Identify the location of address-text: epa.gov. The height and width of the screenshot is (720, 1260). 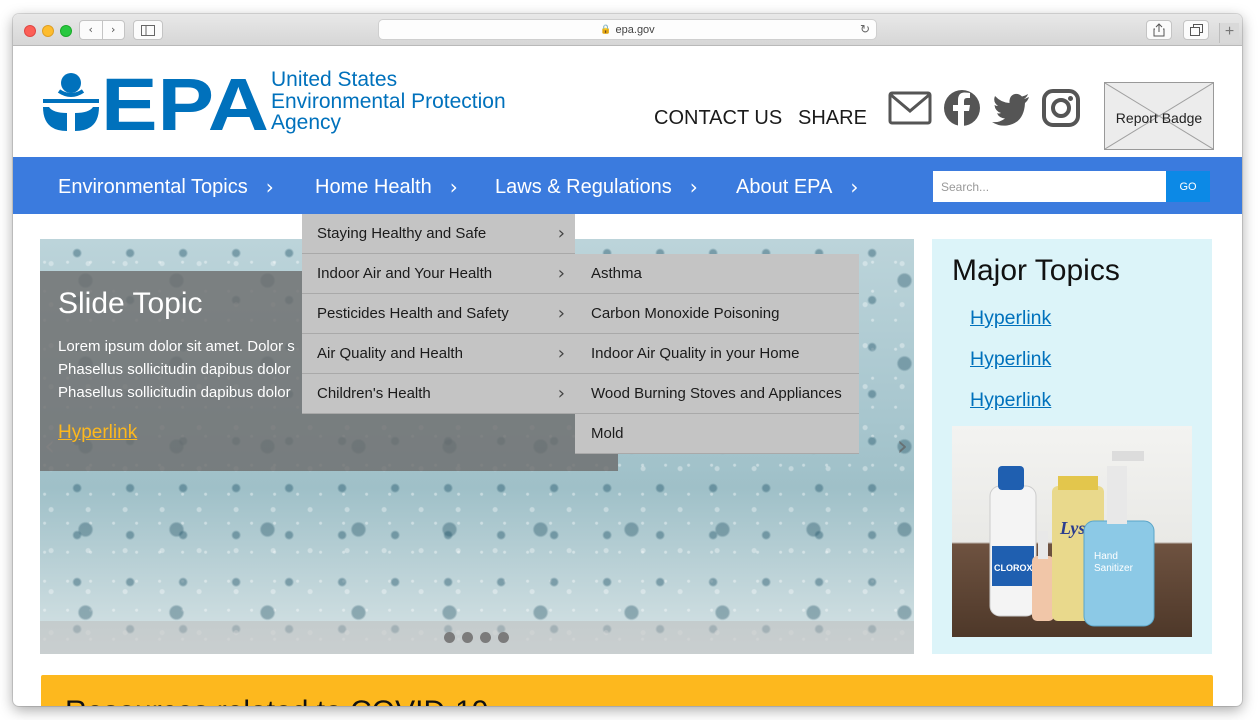
(635, 29).